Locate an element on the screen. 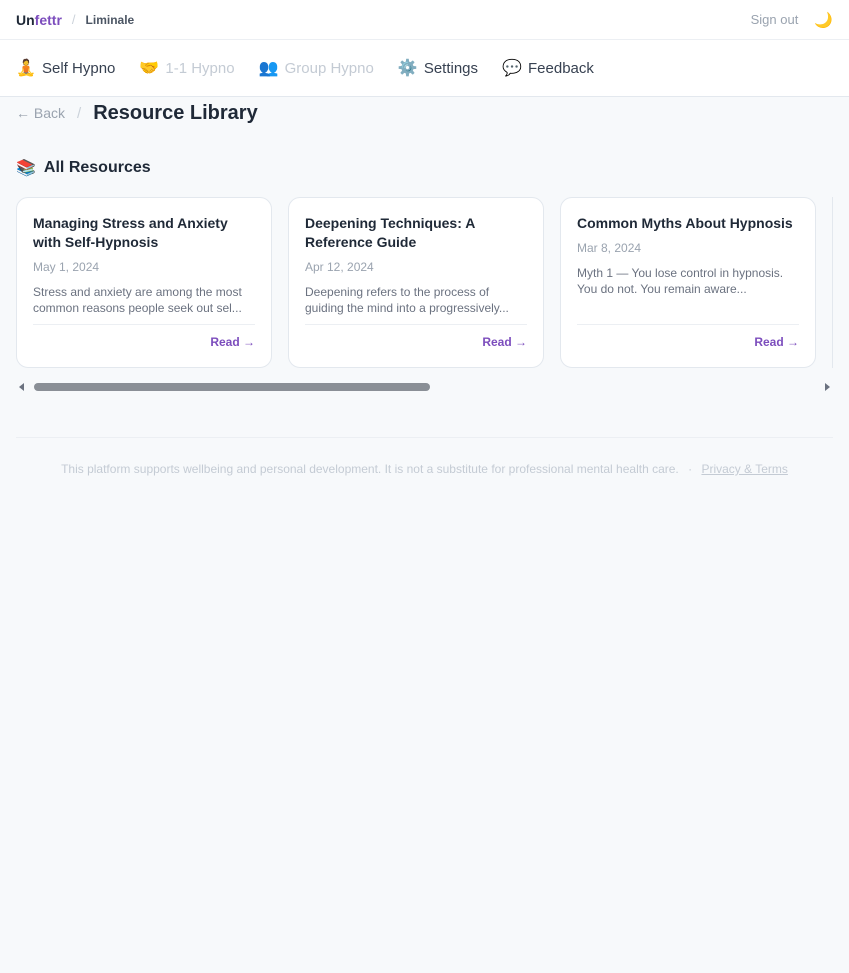 This screenshot has width=849, height=973. resource-date: May 1, 2024 is located at coordinates (66, 267).